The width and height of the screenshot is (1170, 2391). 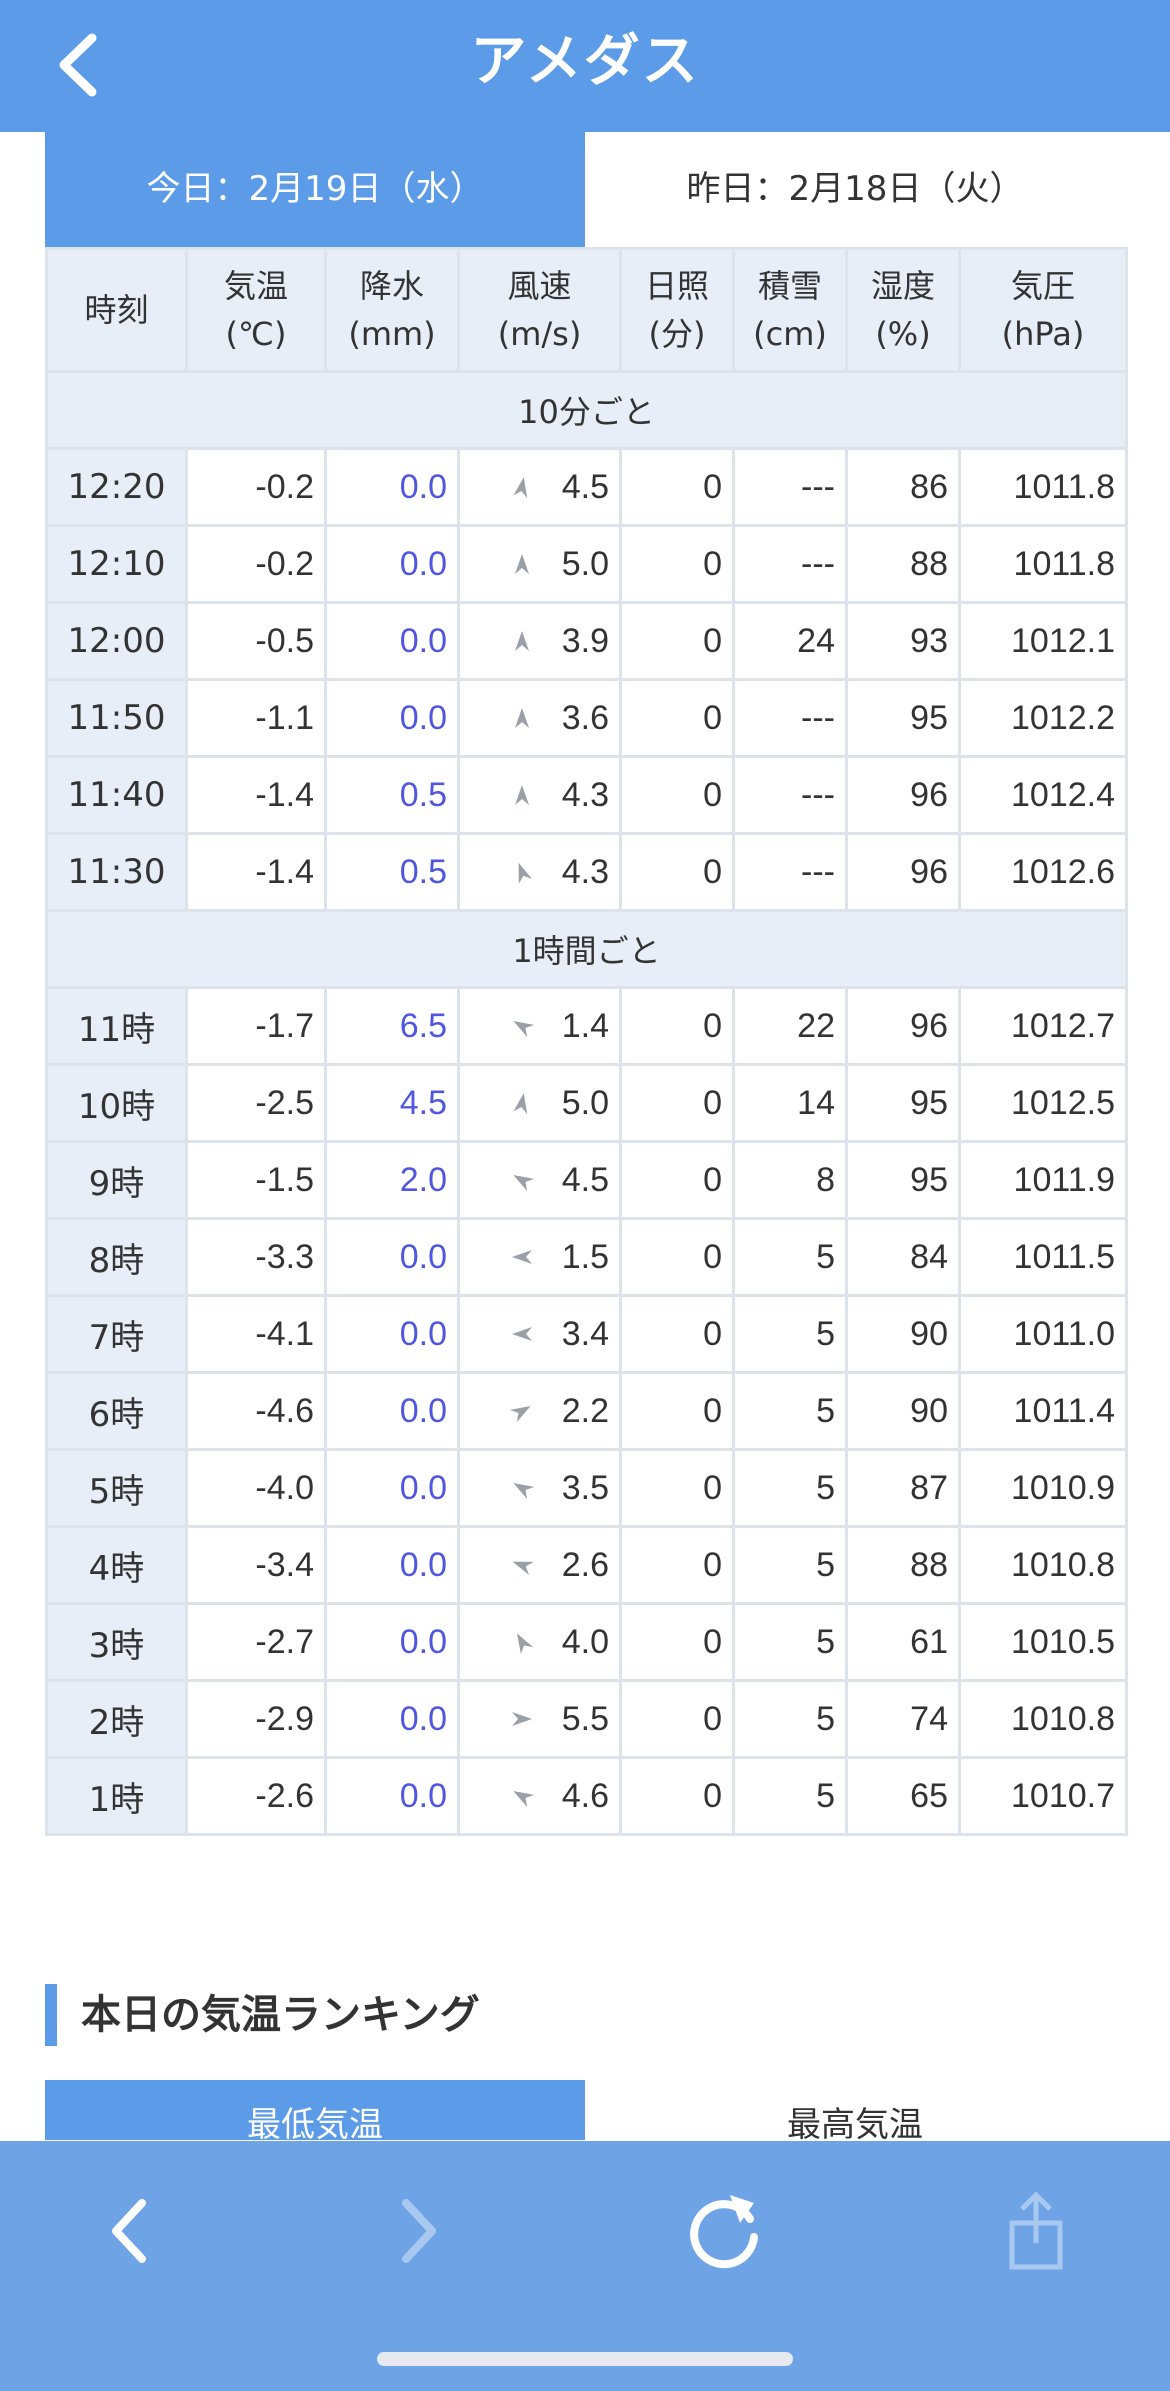 What do you see at coordinates (903, 487) in the screenshot?
I see `humidity-cell: 86` at bounding box center [903, 487].